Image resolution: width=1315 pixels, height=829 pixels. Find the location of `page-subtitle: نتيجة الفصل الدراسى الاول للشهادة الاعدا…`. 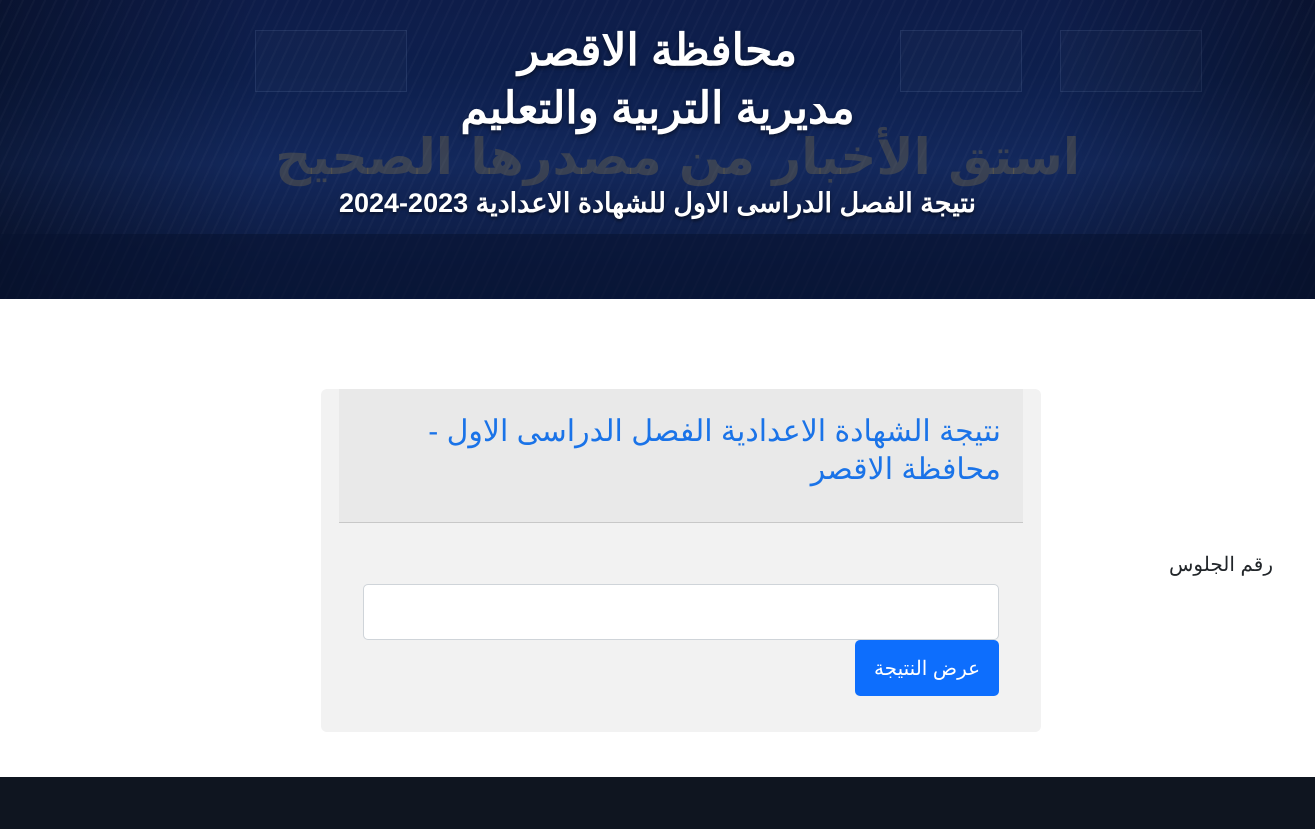

page-subtitle: نتيجة الفصل الدراسى الاول للشهادة الاعدا… is located at coordinates (657, 203).